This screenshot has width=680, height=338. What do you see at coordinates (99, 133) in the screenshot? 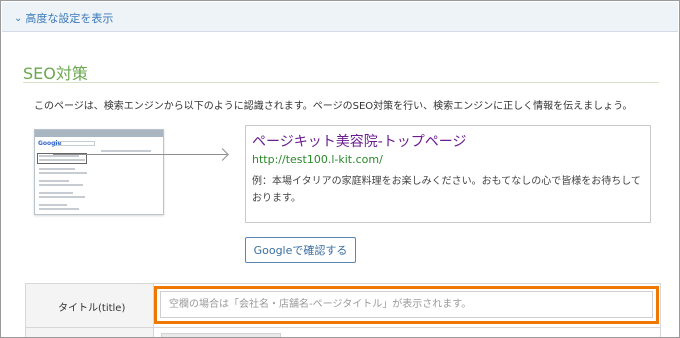
I see `thumbnail-toolbar` at bounding box center [99, 133].